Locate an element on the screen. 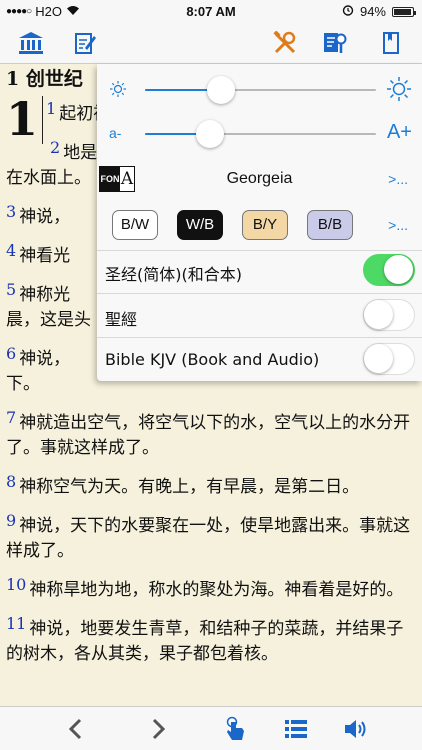  bible-toggle-row: 聖經 is located at coordinates (259, 315).